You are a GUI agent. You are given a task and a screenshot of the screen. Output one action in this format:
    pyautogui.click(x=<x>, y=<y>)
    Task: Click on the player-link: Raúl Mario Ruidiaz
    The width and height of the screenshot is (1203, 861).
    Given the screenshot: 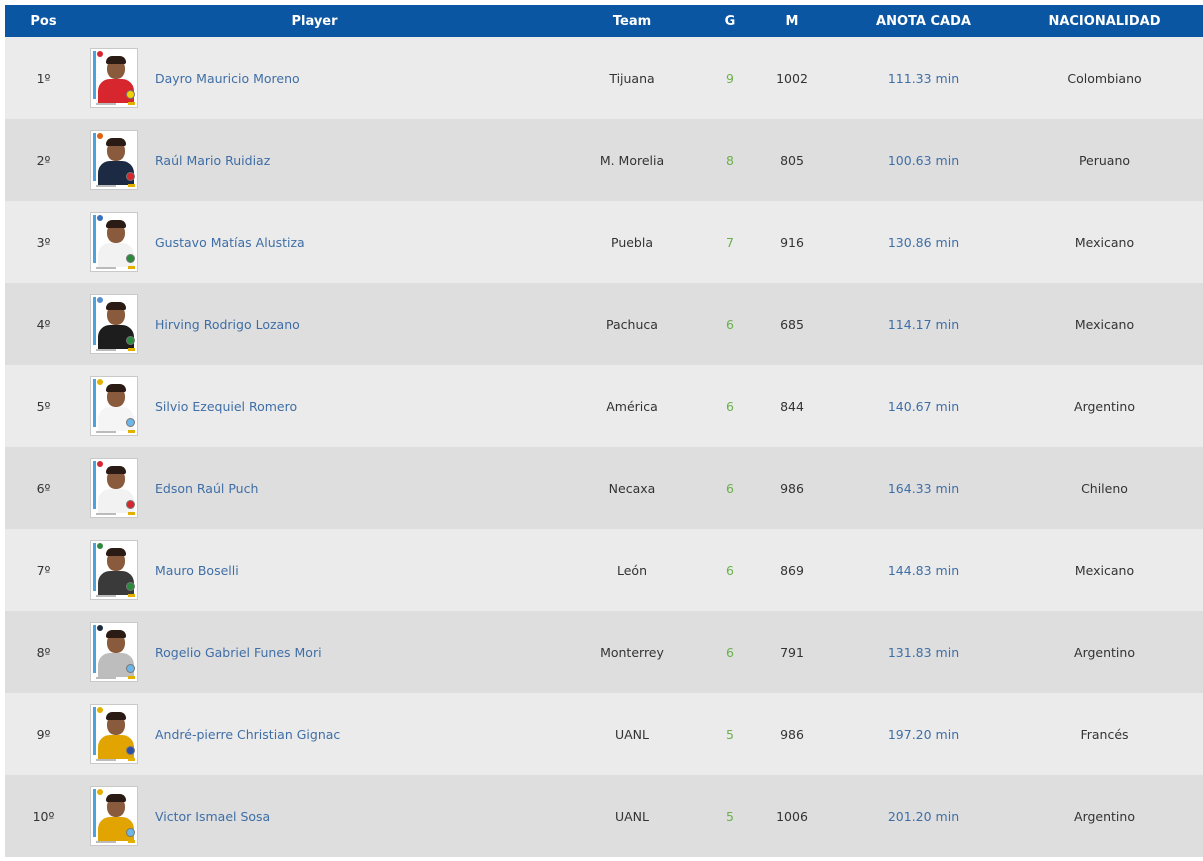 What is the action you would take?
    pyautogui.click(x=212, y=160)
    